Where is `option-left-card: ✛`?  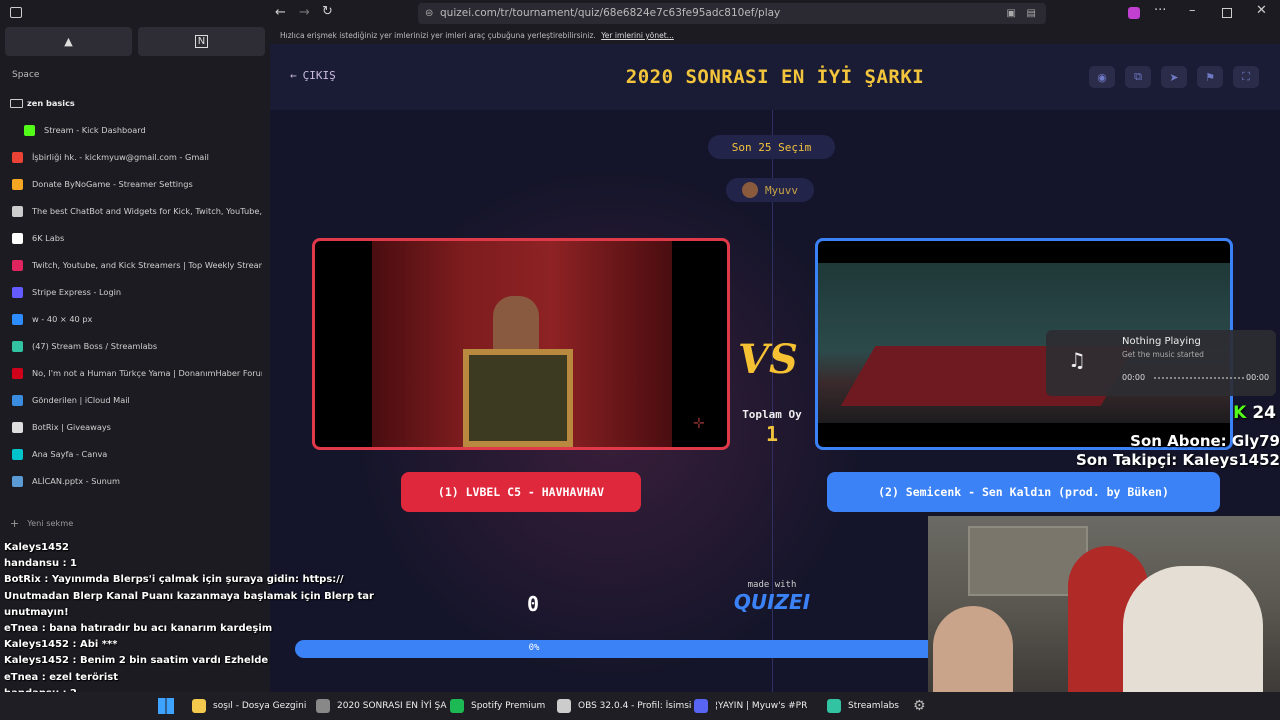
option-left-card: ✛ is located at coordinates (521, 344).